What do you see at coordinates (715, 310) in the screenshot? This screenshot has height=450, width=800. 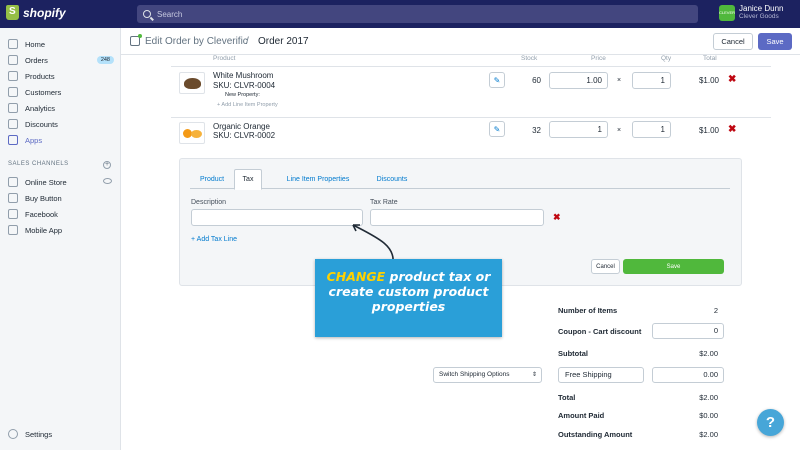 I see `number-of-items-value: 2` at bounding box center [715, 310].